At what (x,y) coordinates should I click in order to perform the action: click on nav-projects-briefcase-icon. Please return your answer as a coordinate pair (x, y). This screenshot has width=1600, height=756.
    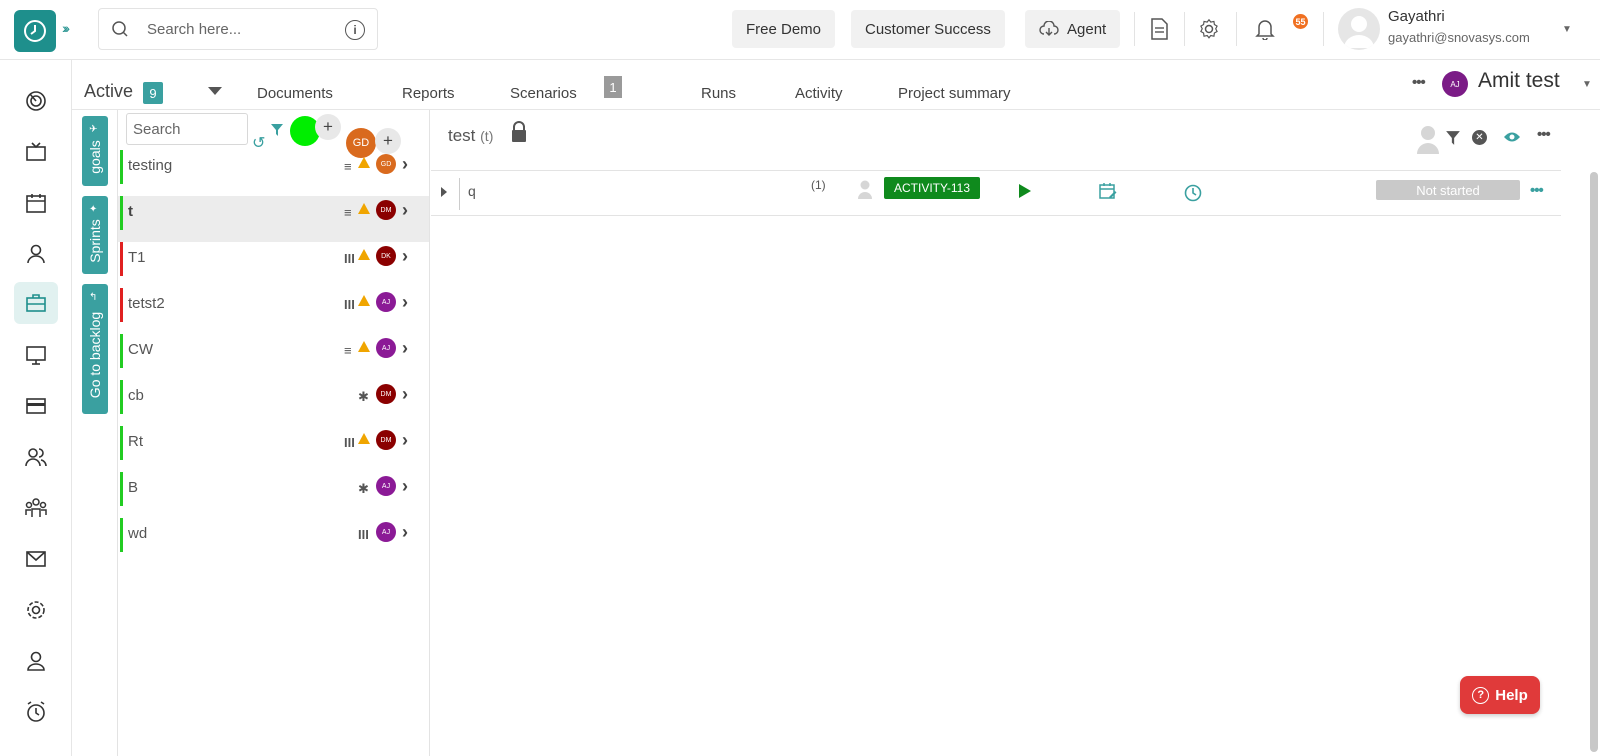
    Looking at the image, I should click on (36, 303).